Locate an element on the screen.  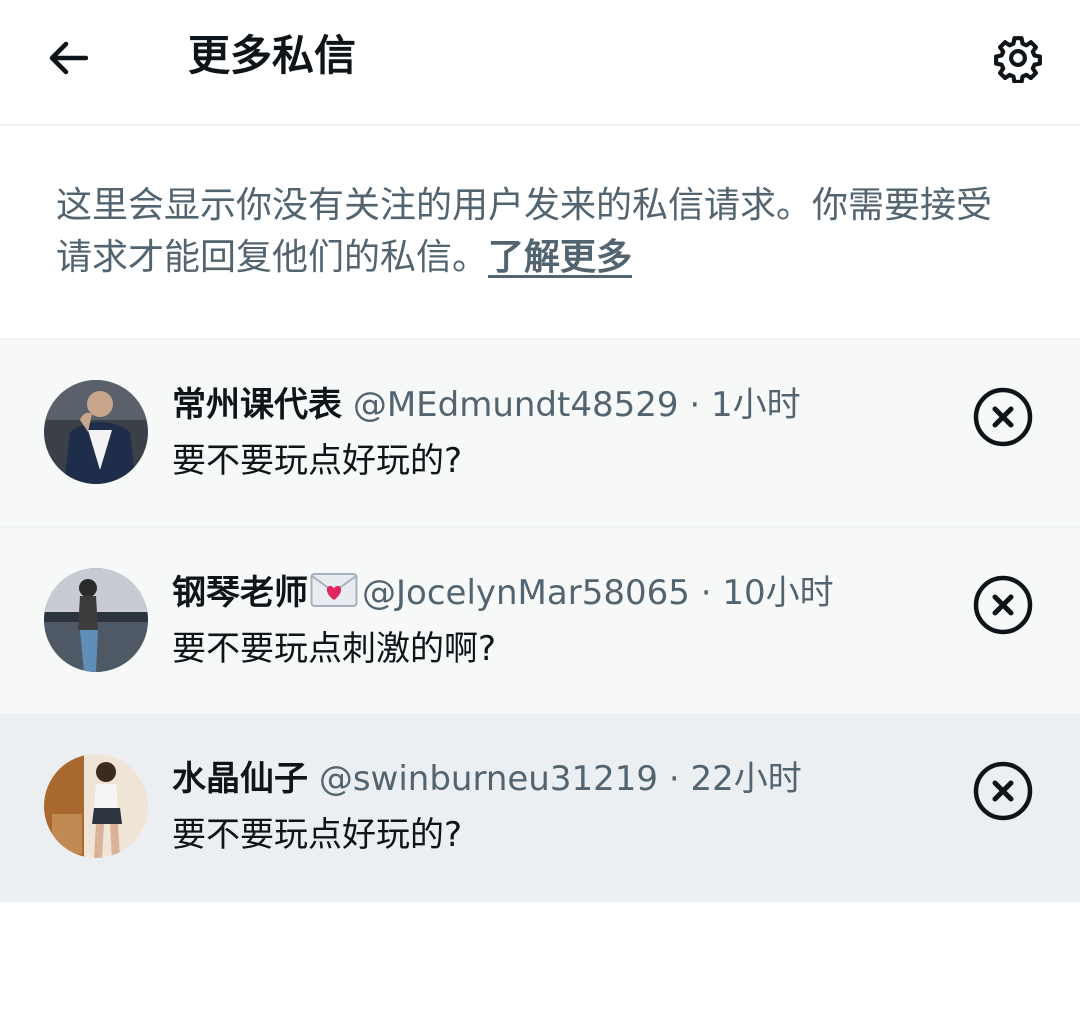
gear-icon is located at coordinates (1018, 59).